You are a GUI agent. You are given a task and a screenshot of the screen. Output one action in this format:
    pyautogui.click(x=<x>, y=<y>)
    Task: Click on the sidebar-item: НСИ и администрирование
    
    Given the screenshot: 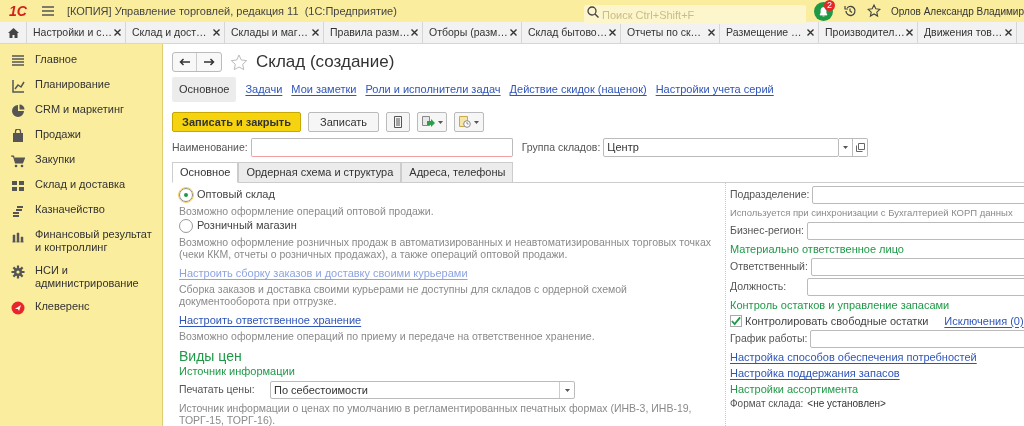 What is the action you would take?
    pyautogui.click(x=81, y=277)
    